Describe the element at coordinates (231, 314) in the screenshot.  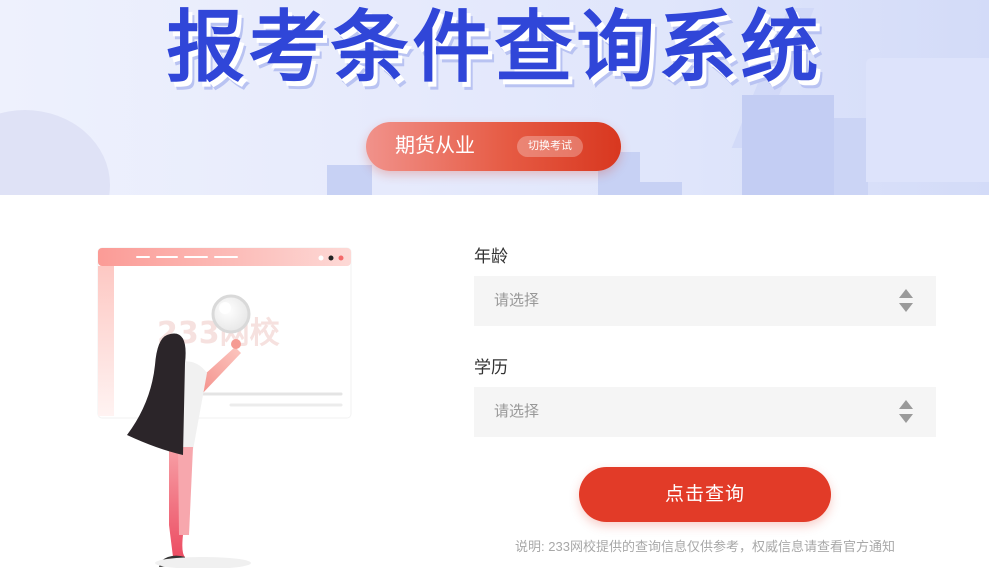
I see `magnifier-icon` at that location.